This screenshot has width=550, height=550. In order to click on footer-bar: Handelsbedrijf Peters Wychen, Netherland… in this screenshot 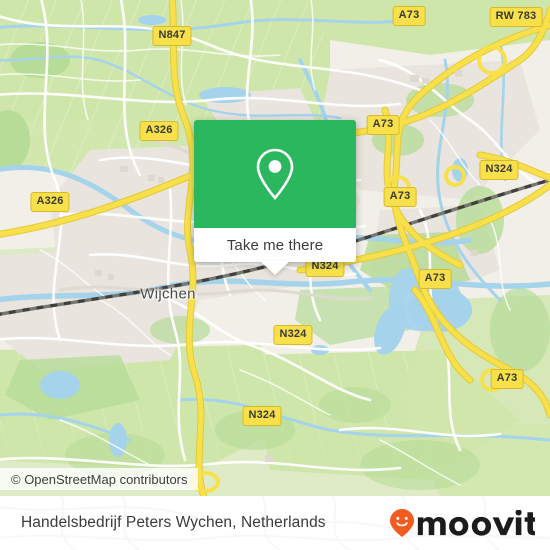, I will do `click(275, 523)`.